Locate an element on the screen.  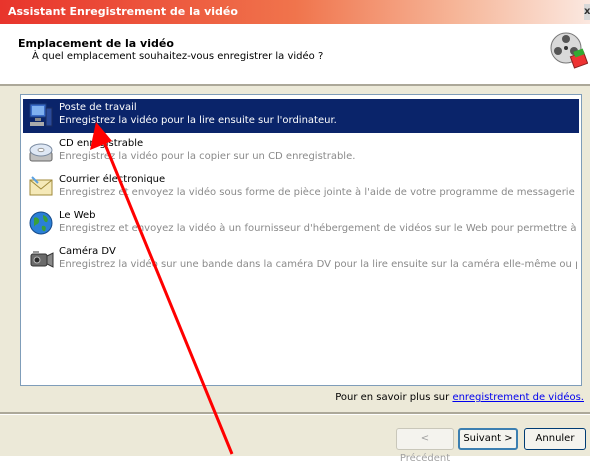
cd-icon is located at coordinates (41, 152).